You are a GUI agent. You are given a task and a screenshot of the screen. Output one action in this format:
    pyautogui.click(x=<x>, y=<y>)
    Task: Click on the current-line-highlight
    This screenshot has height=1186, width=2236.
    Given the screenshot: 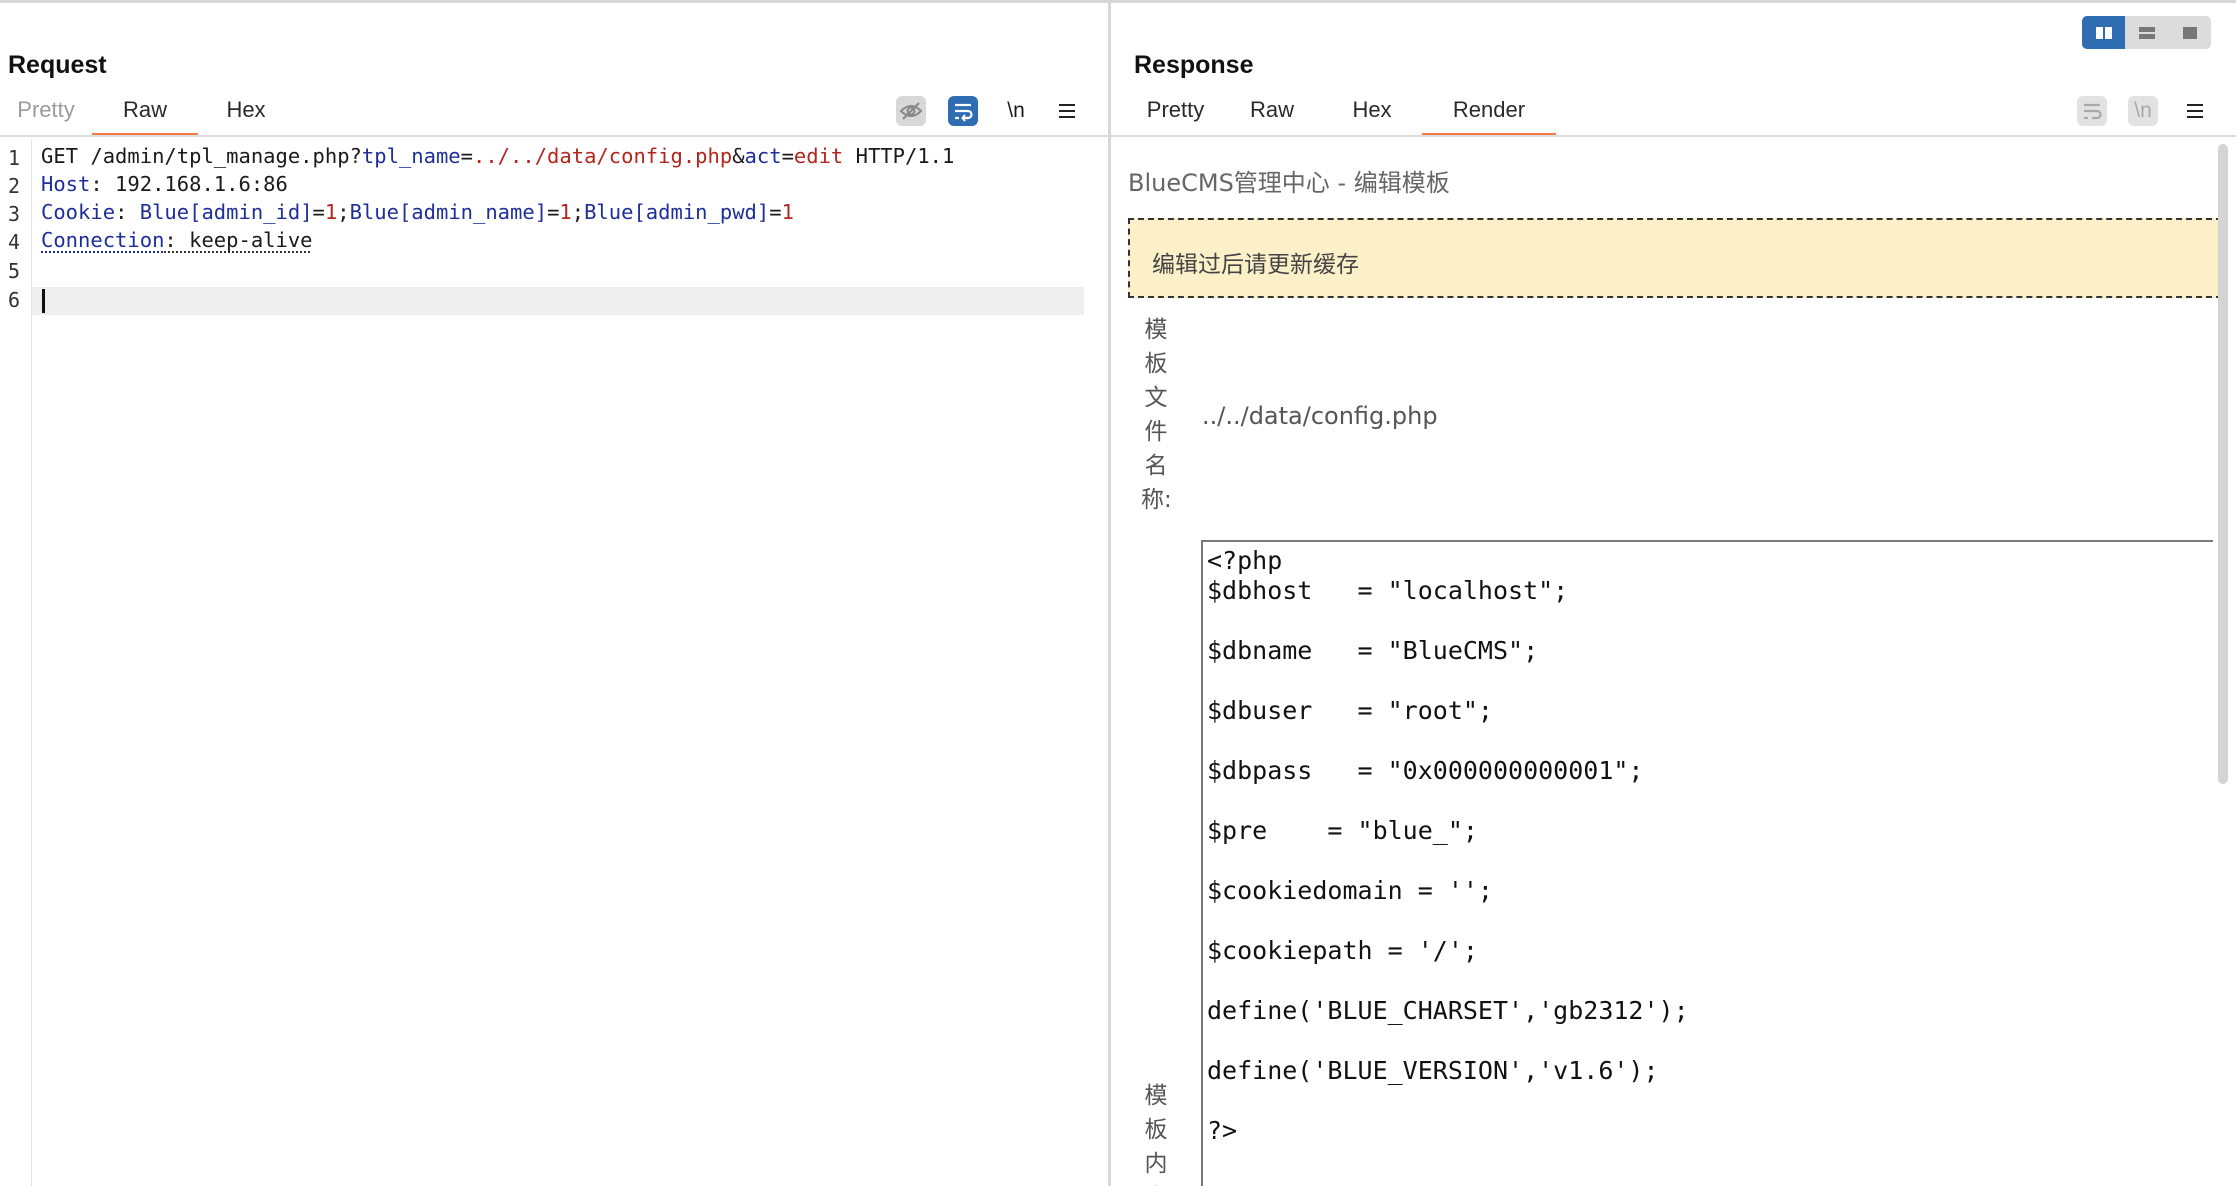 What is the action you would take?
    pyautogui.click(x=558, y=301)
    